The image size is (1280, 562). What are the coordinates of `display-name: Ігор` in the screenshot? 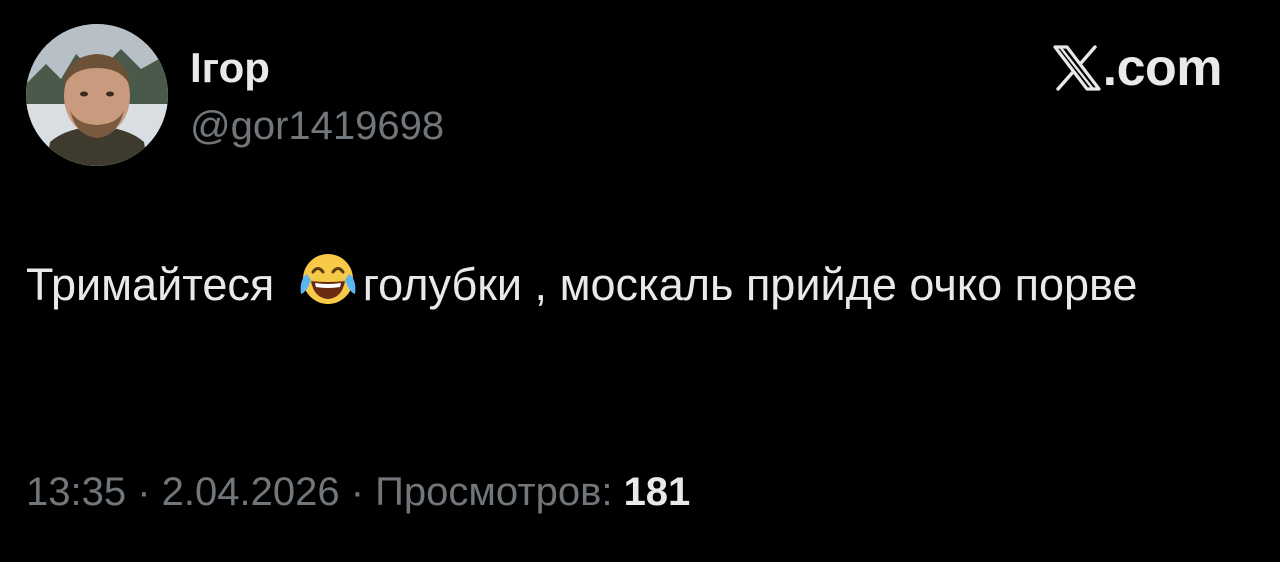 It's located at (230, 68).